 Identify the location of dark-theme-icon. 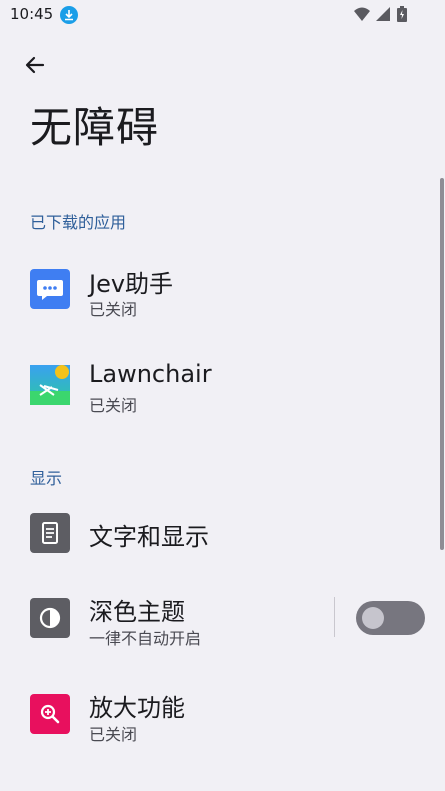
(50, 618).